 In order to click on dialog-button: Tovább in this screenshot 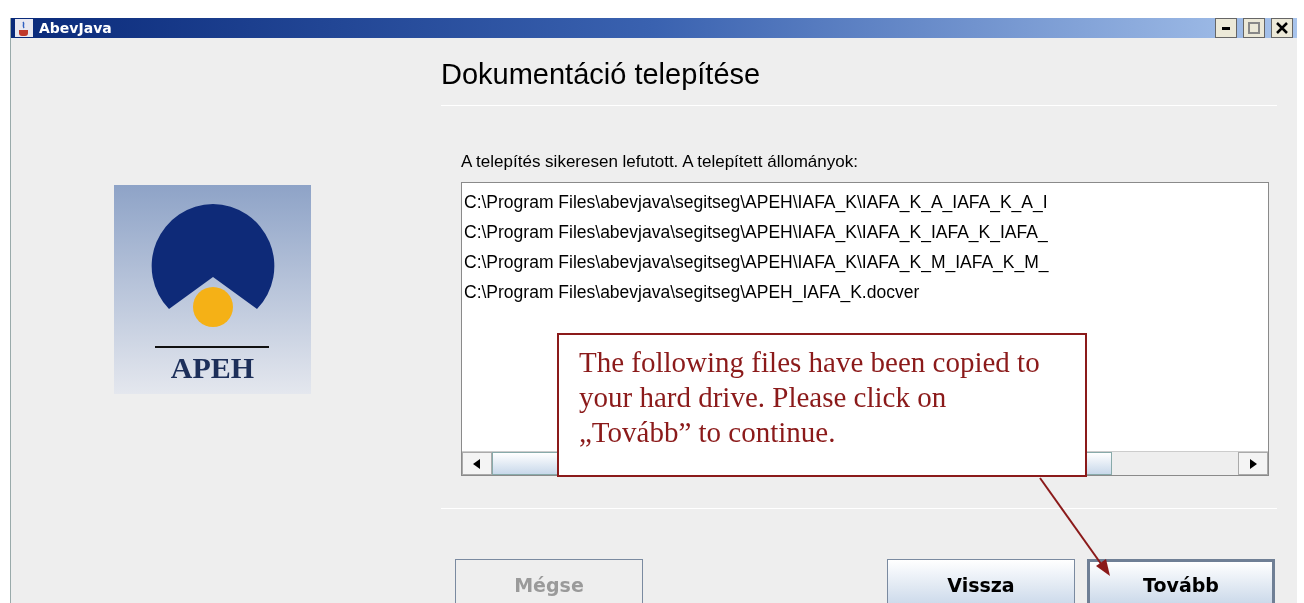, I will do `click(1181, 581)`.